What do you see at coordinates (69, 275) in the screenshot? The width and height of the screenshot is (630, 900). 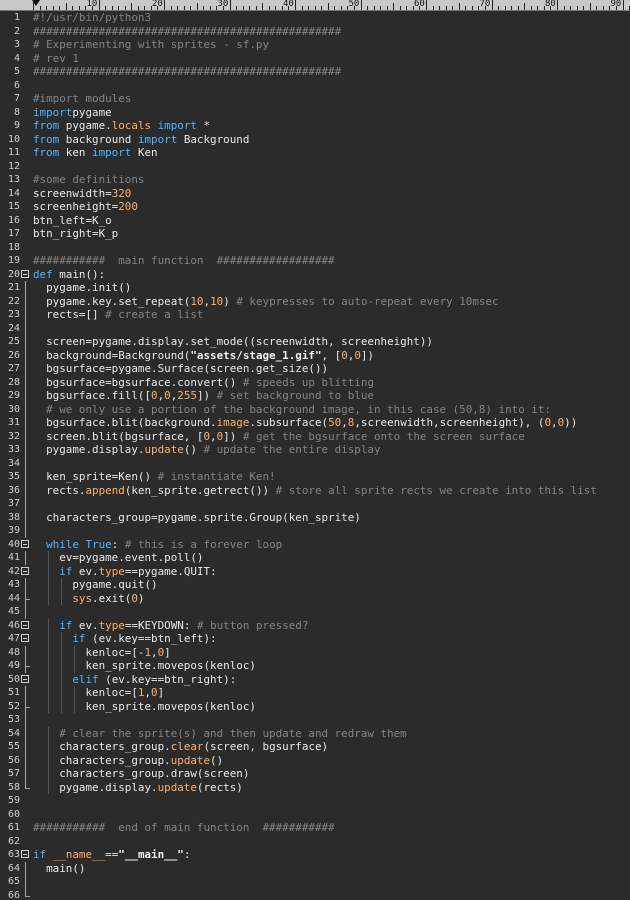 I see `code-text: def main():` at bounding box center [69, 275].